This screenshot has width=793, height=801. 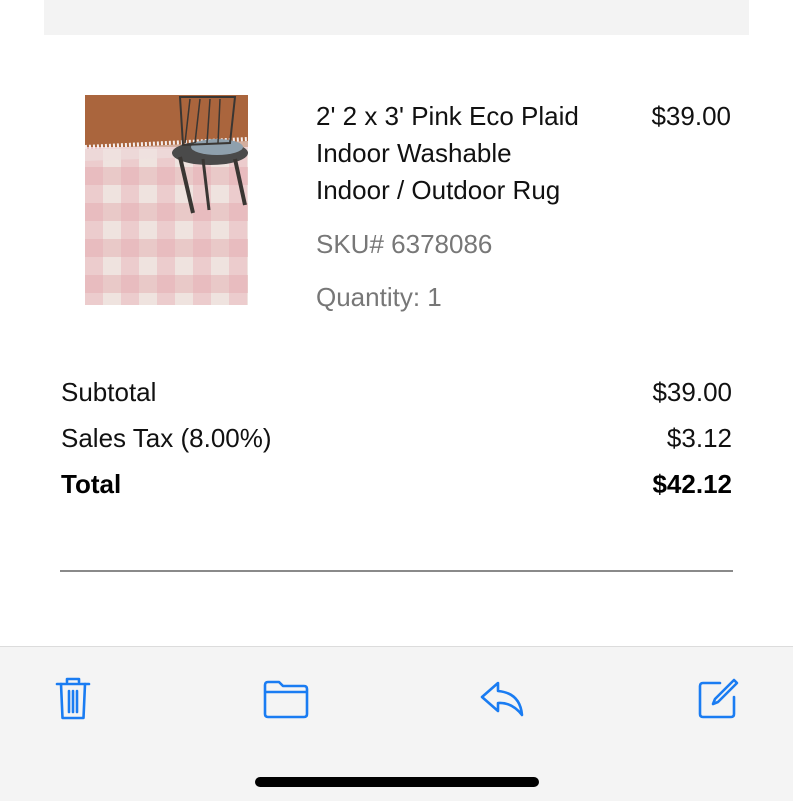 What do you see at coordinates (91, 484) in the screenshot?
I see `total-label: Total` at bounding box center [91, 484].